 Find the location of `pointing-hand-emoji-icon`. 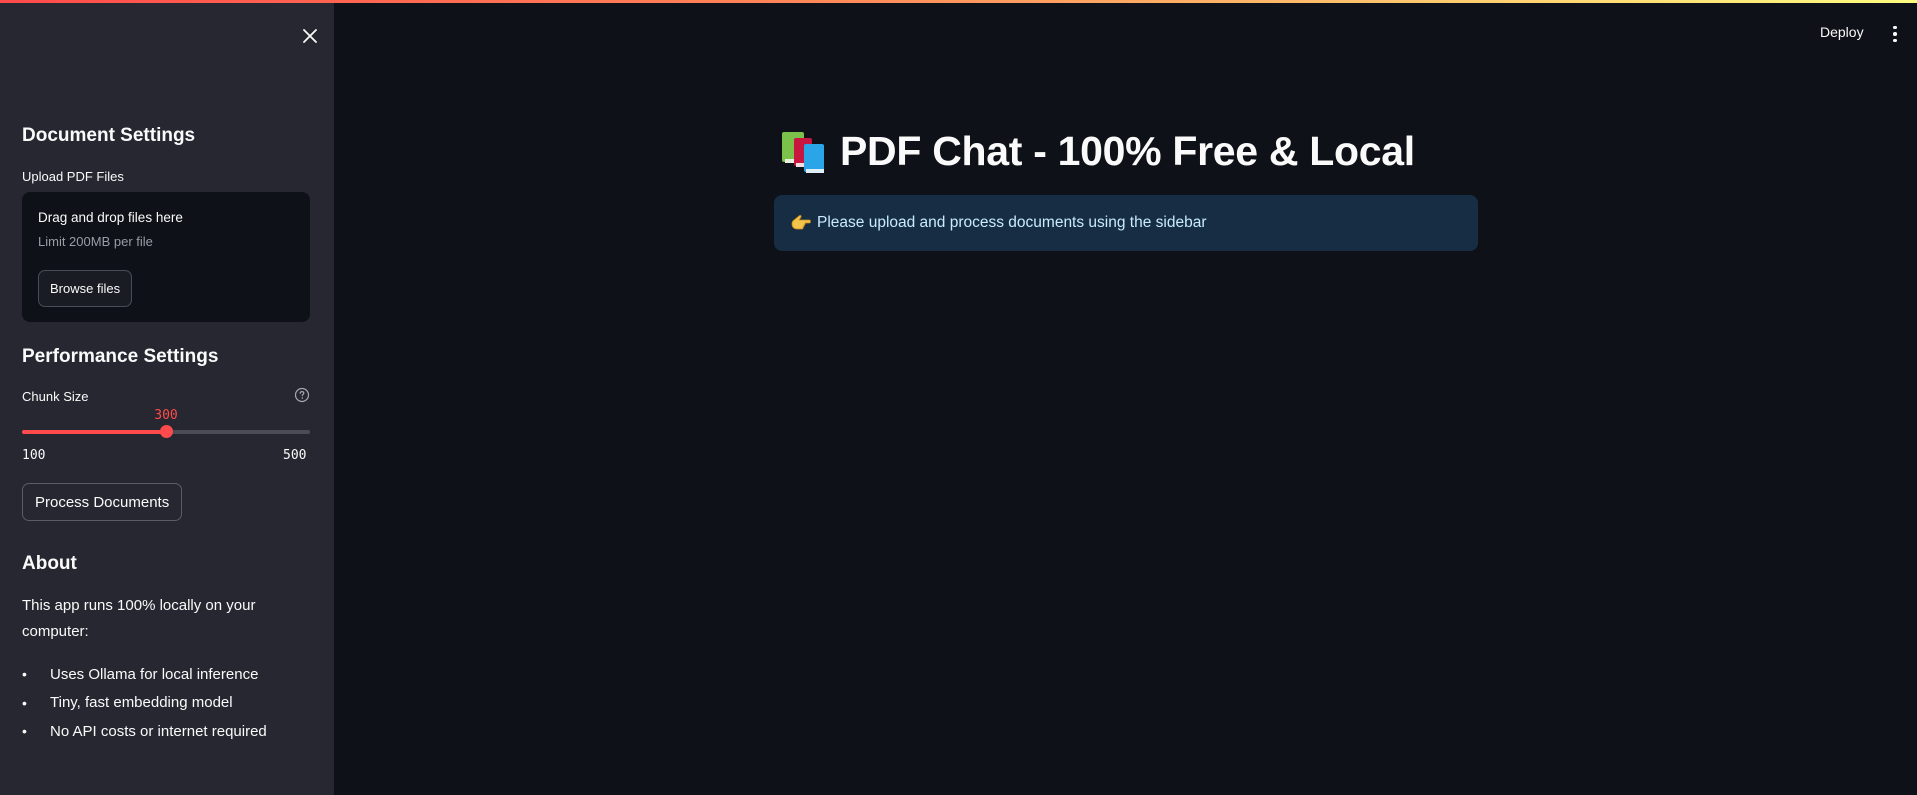

pointing-hand-emoji-icon is located at coordinates (801, 222).